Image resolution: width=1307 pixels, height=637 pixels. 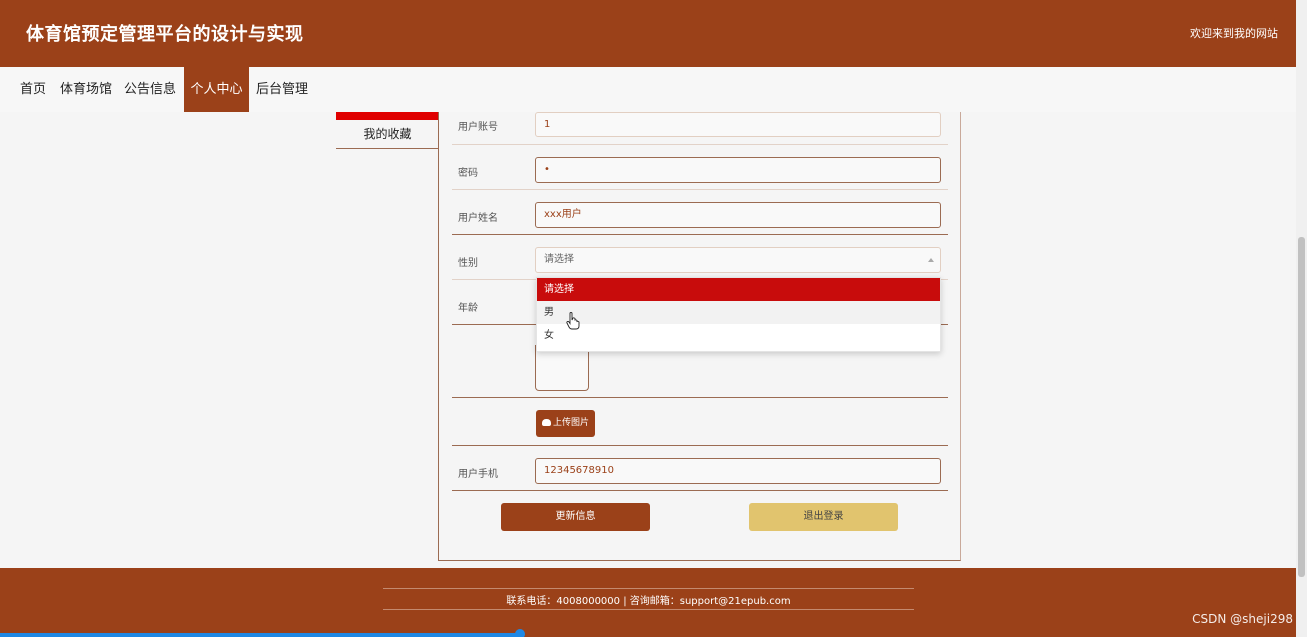 What do you see at coordinates (387, 116) in the screenshot?
I see `sidebar-active-indicator` at bounding box center [387, 116].